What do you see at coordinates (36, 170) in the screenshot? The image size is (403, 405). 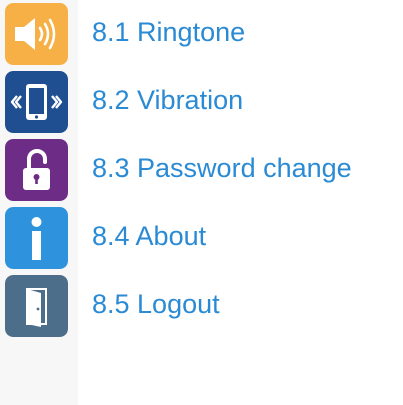 I see `unlocked-padlock-icon` at bounding box center [36, 170].